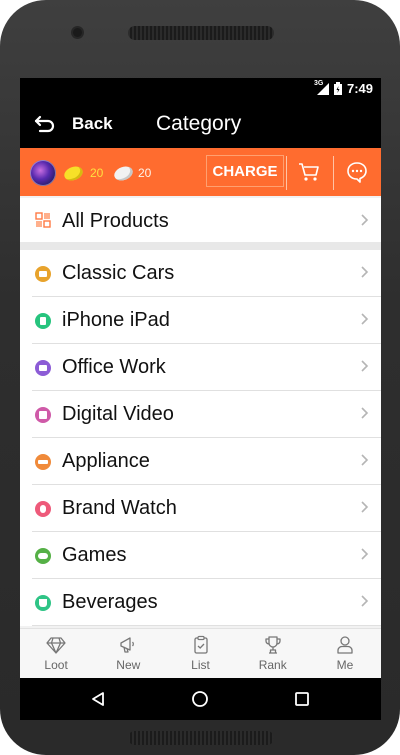 This screenshot has height=755, width=400. What do you see at coordinates (127, 645) in the screenshot?
I see `megaphone-icon` at bounding box center [127, 645].